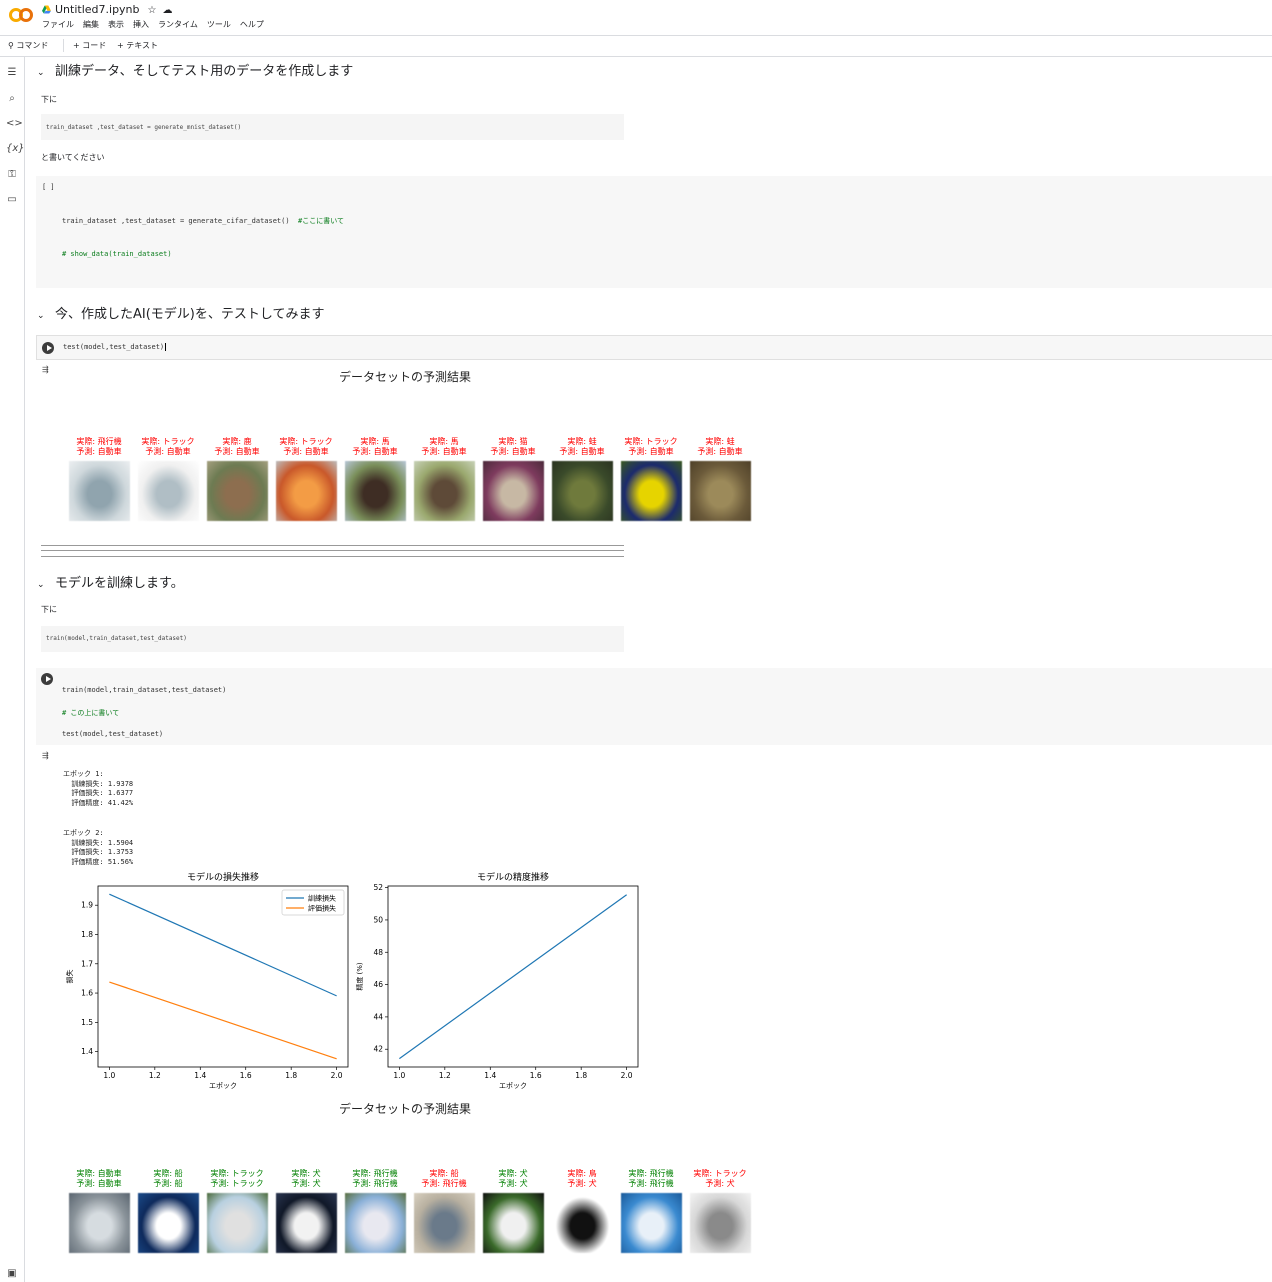 Image resolution: width=1272 pixels, height=1282 pixels. What do you see at coordinates (48, 187) in the screenshot?
I see `cell-execution-count: [ ]` at bounding box center [48, 187].